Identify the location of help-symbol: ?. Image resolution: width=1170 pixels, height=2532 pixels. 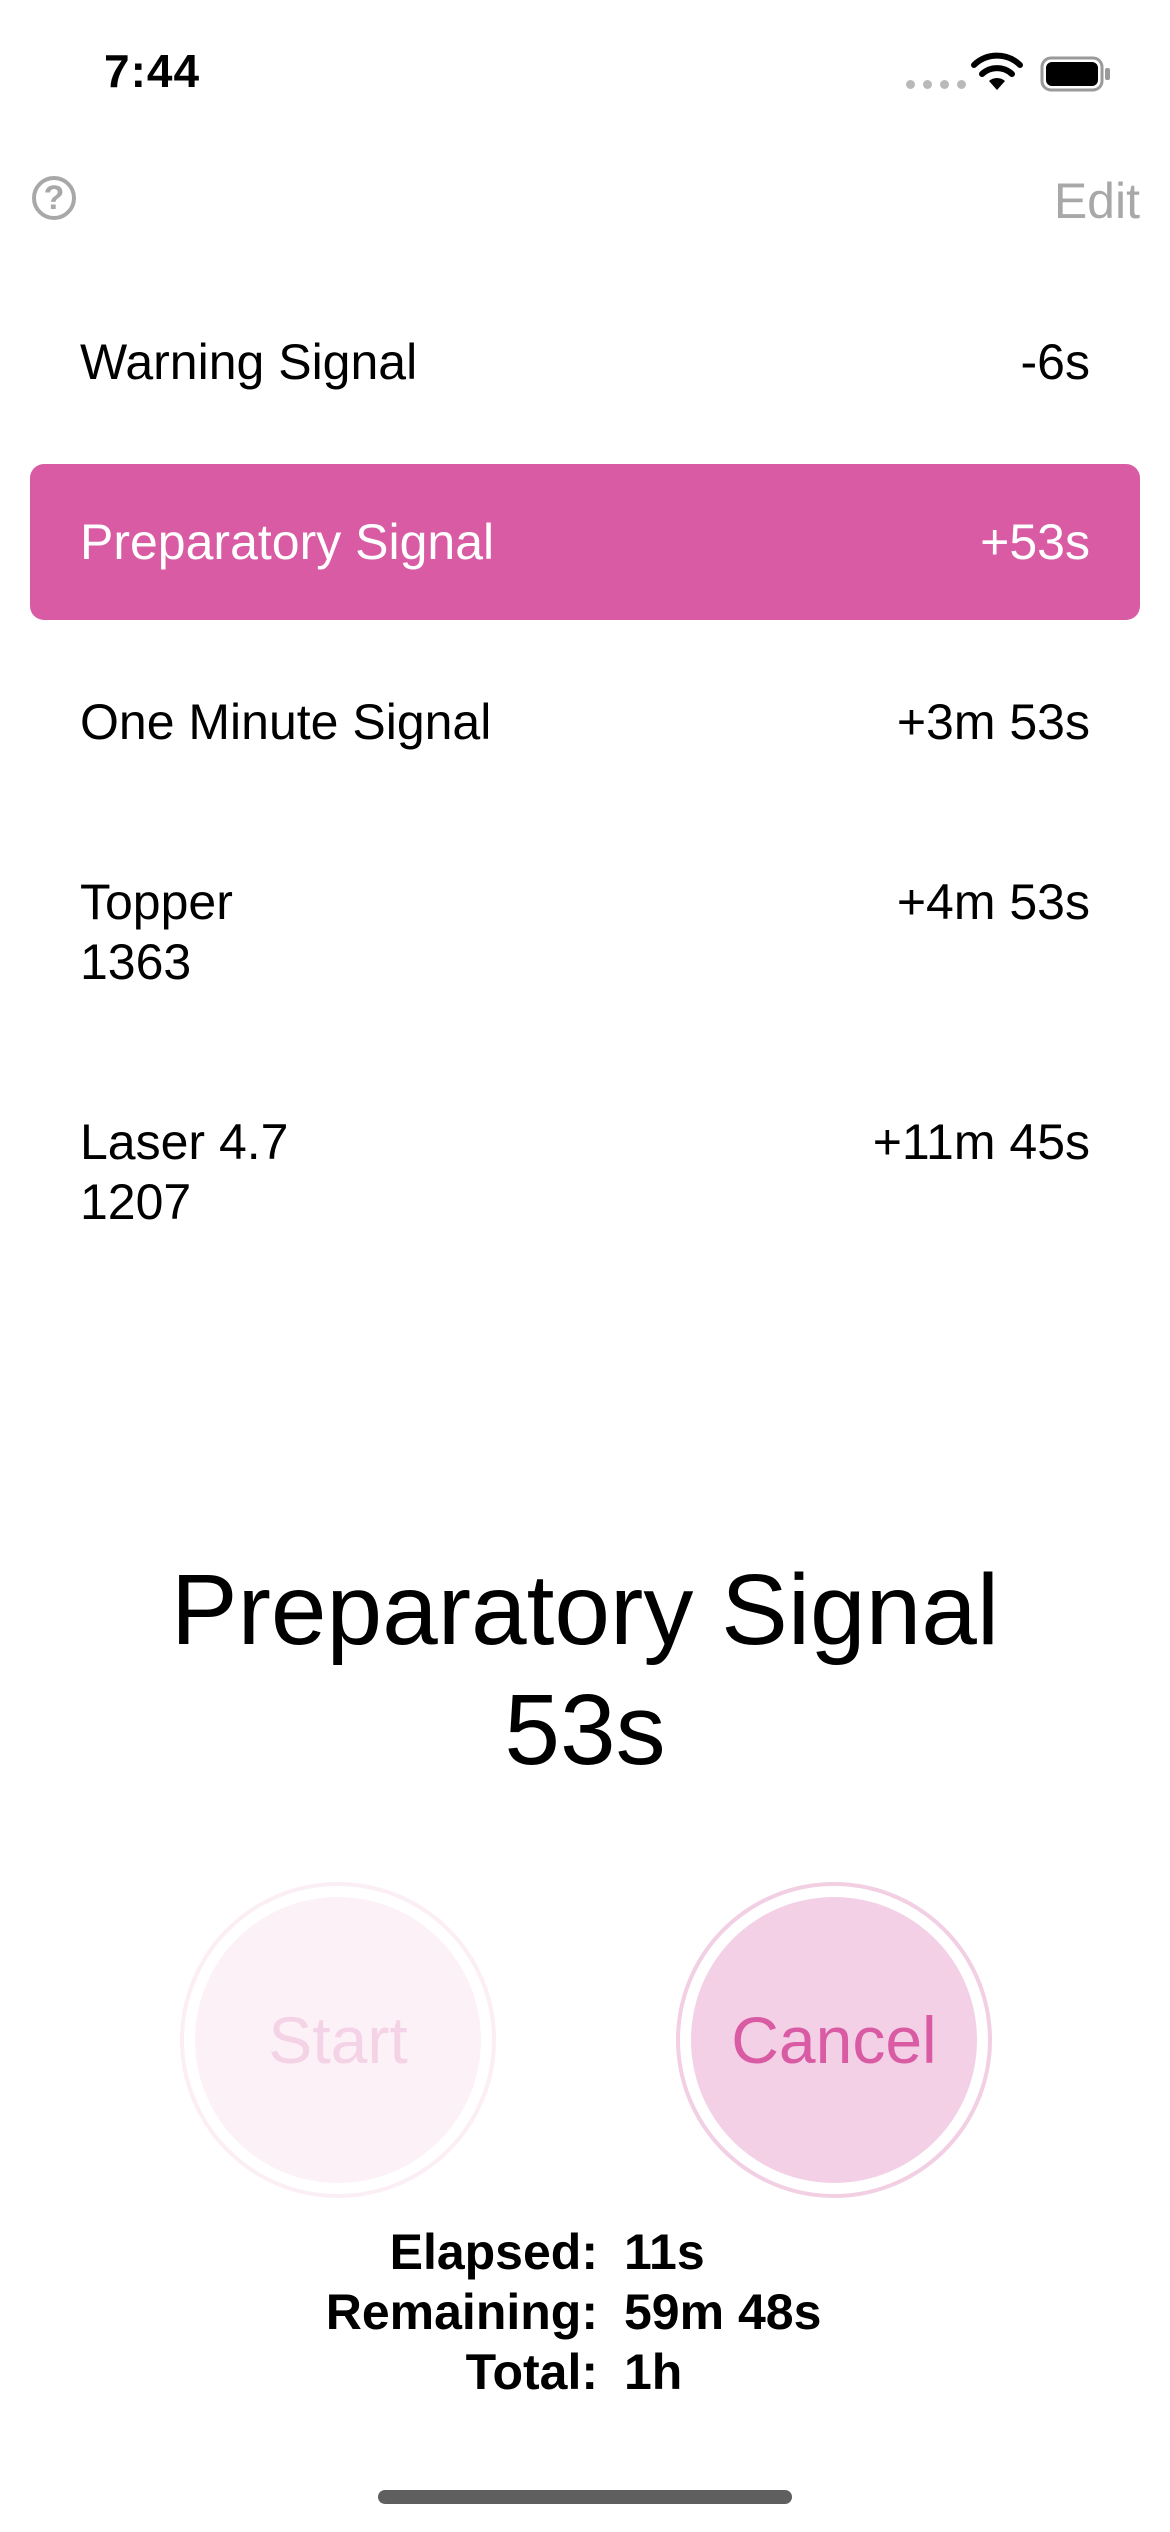
(54, 197).